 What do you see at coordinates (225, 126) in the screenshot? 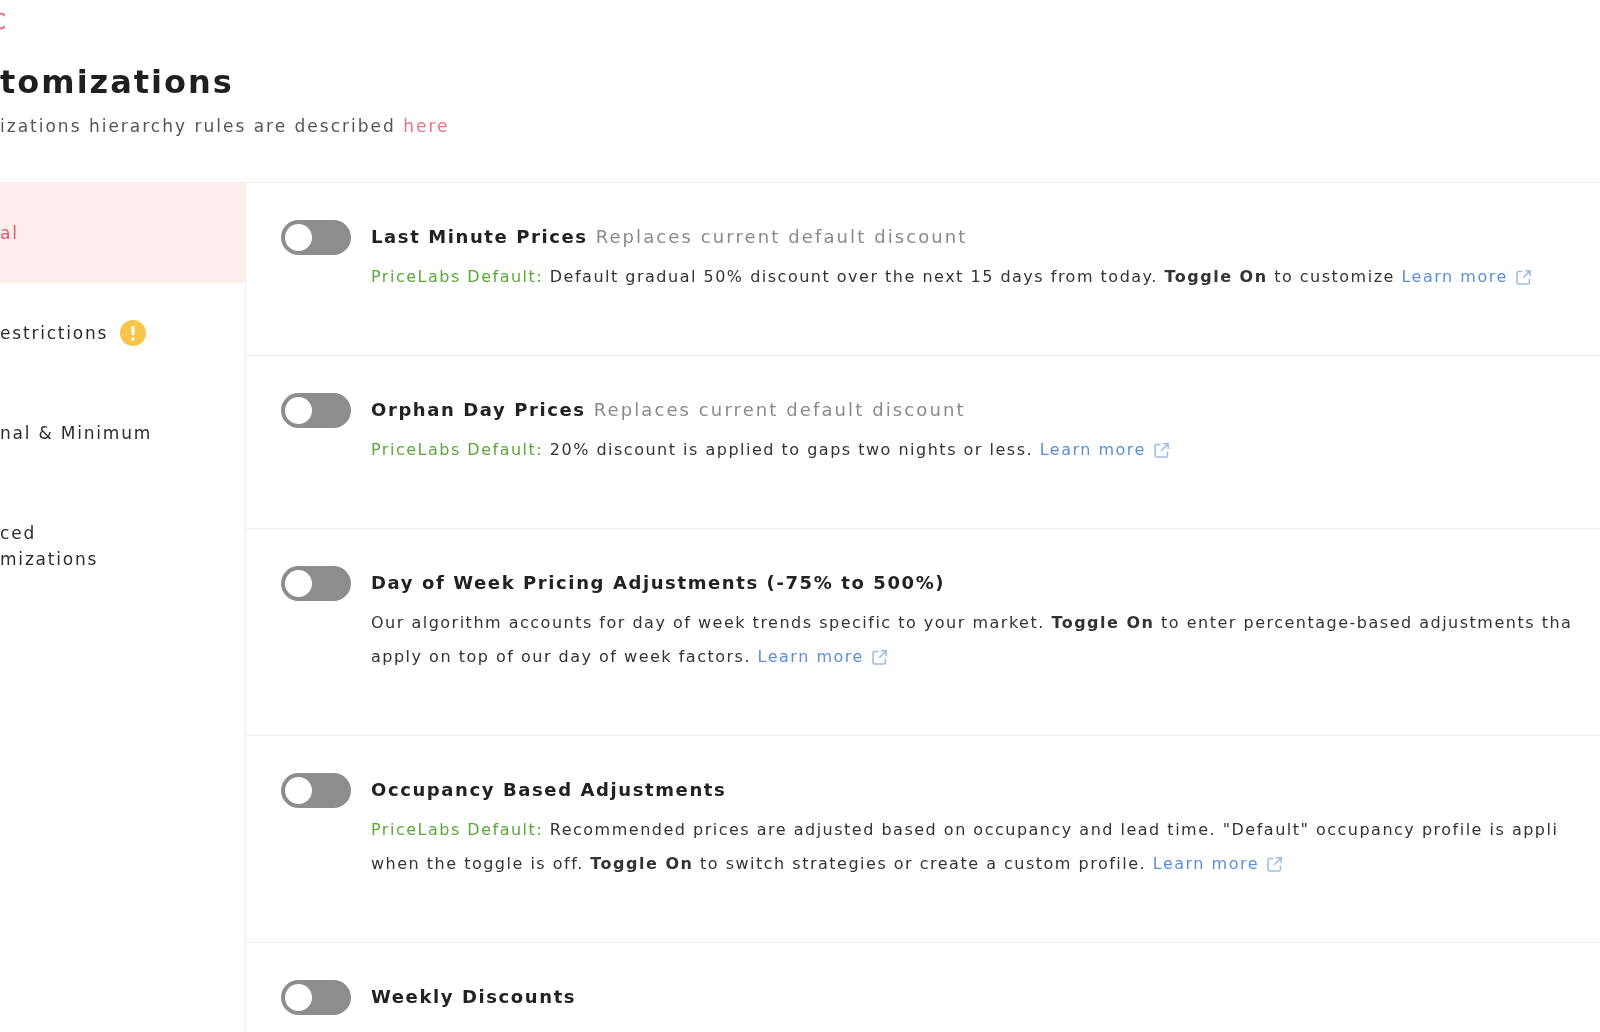
I see `page-subtitle: izations hierarchy rules are described here` at bounding box center [225, 126].